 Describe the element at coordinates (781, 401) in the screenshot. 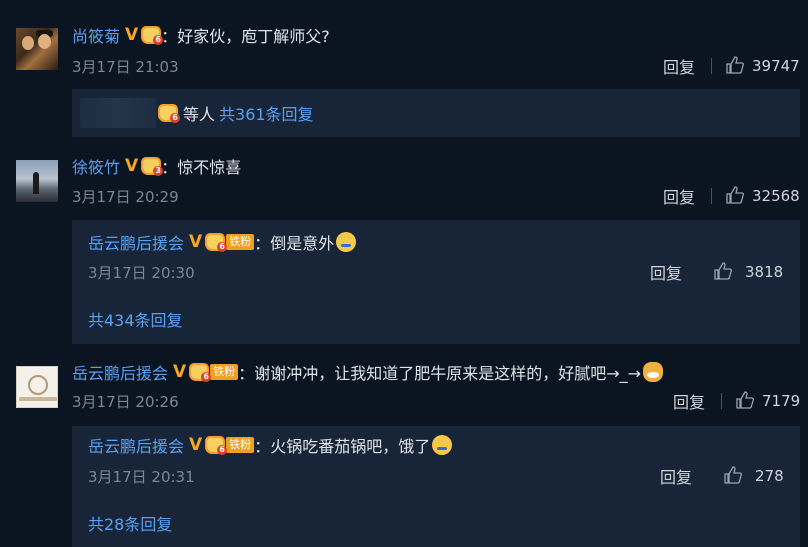

I see `like-count: 7179` at that location.